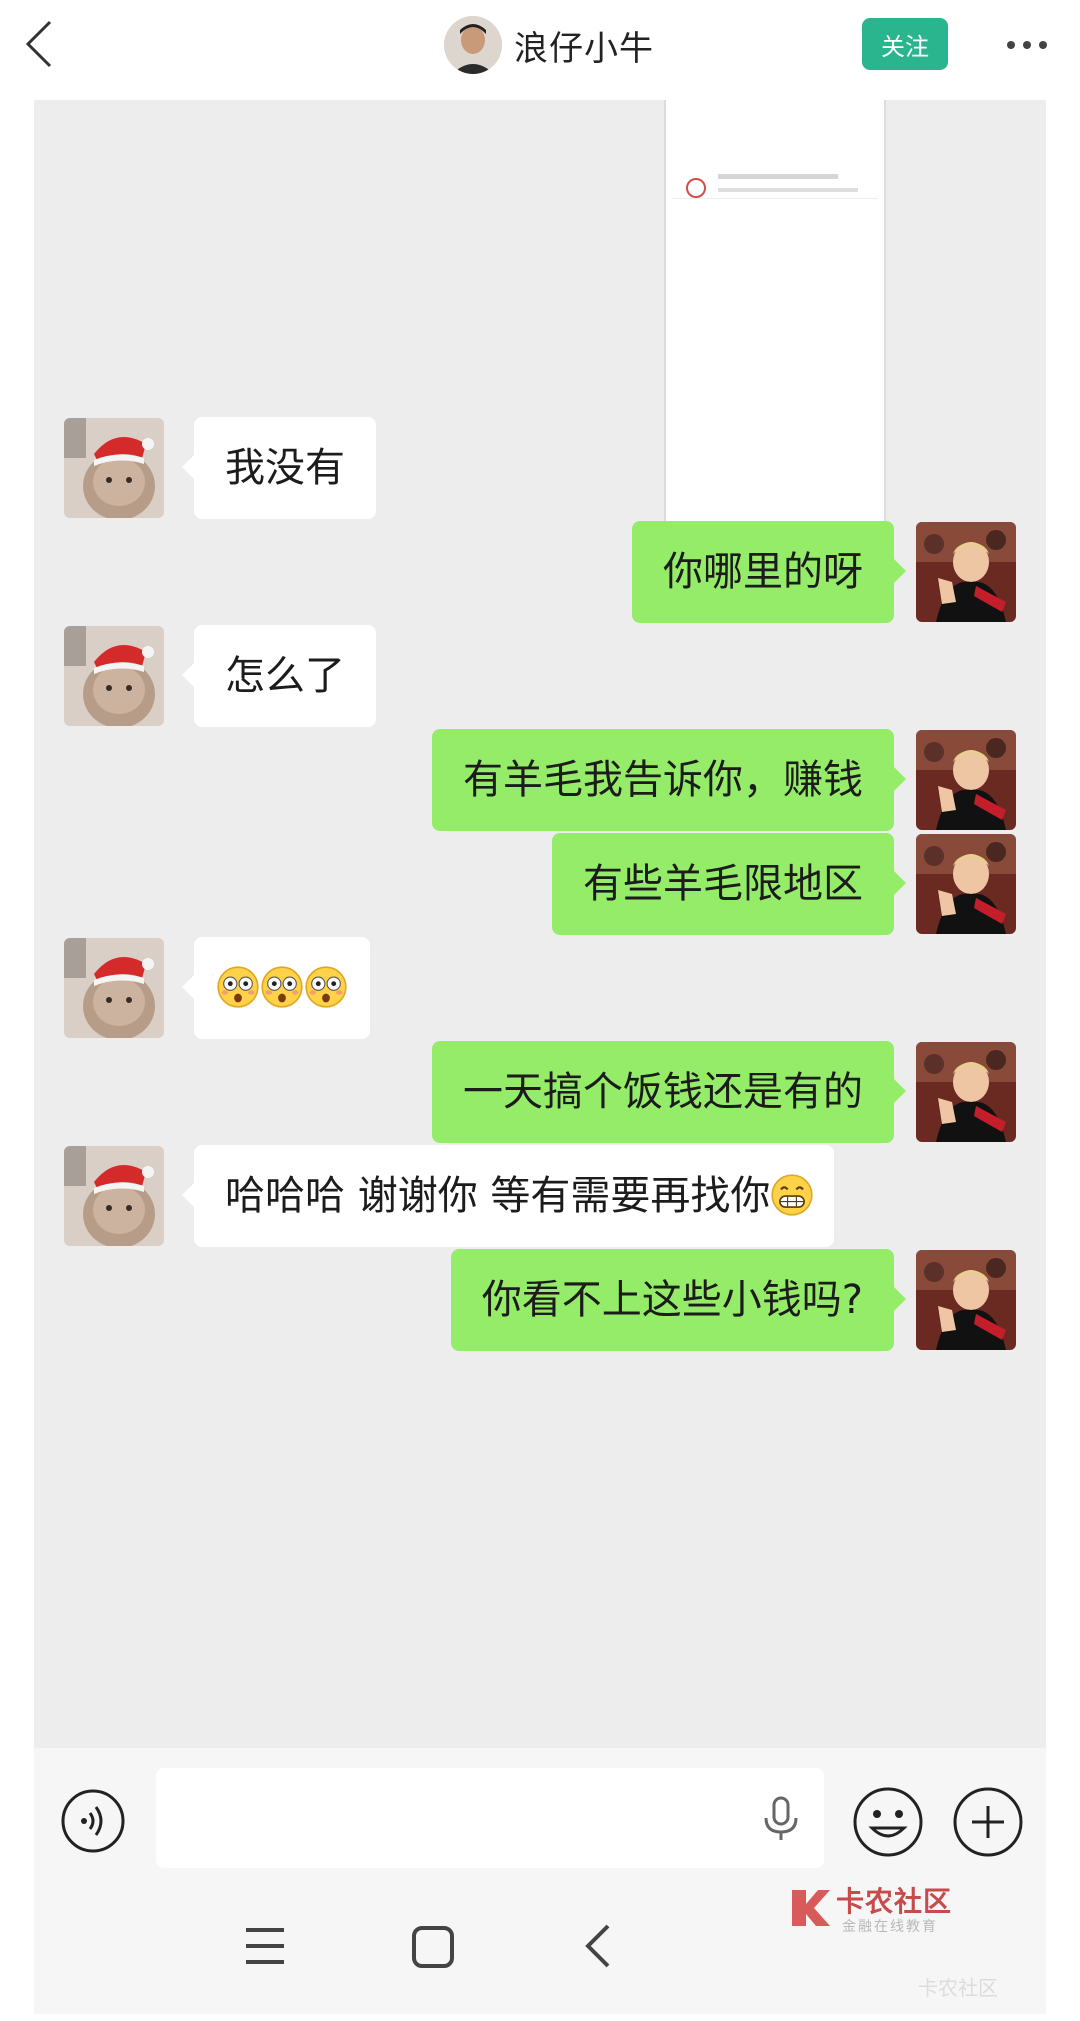  I want to click on image-logo-icon, so click(696, 188).